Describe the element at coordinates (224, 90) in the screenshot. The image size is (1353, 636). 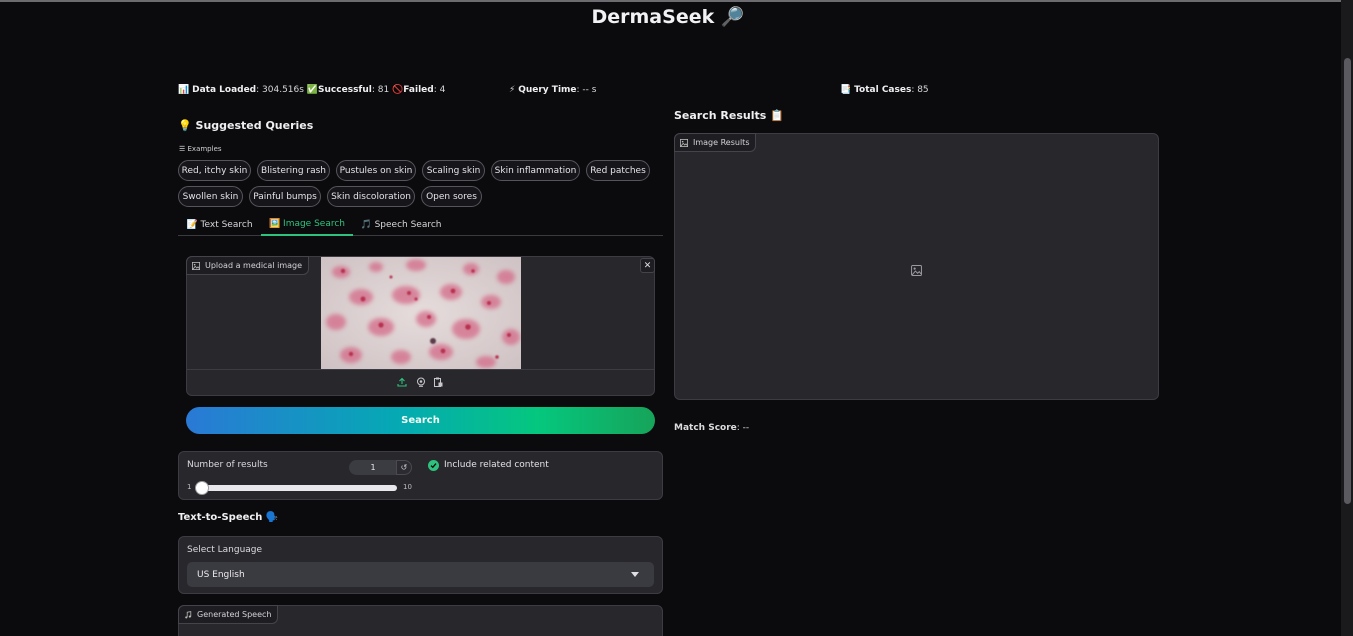
I see `data-loaded-label: Data Loaded` at that location.